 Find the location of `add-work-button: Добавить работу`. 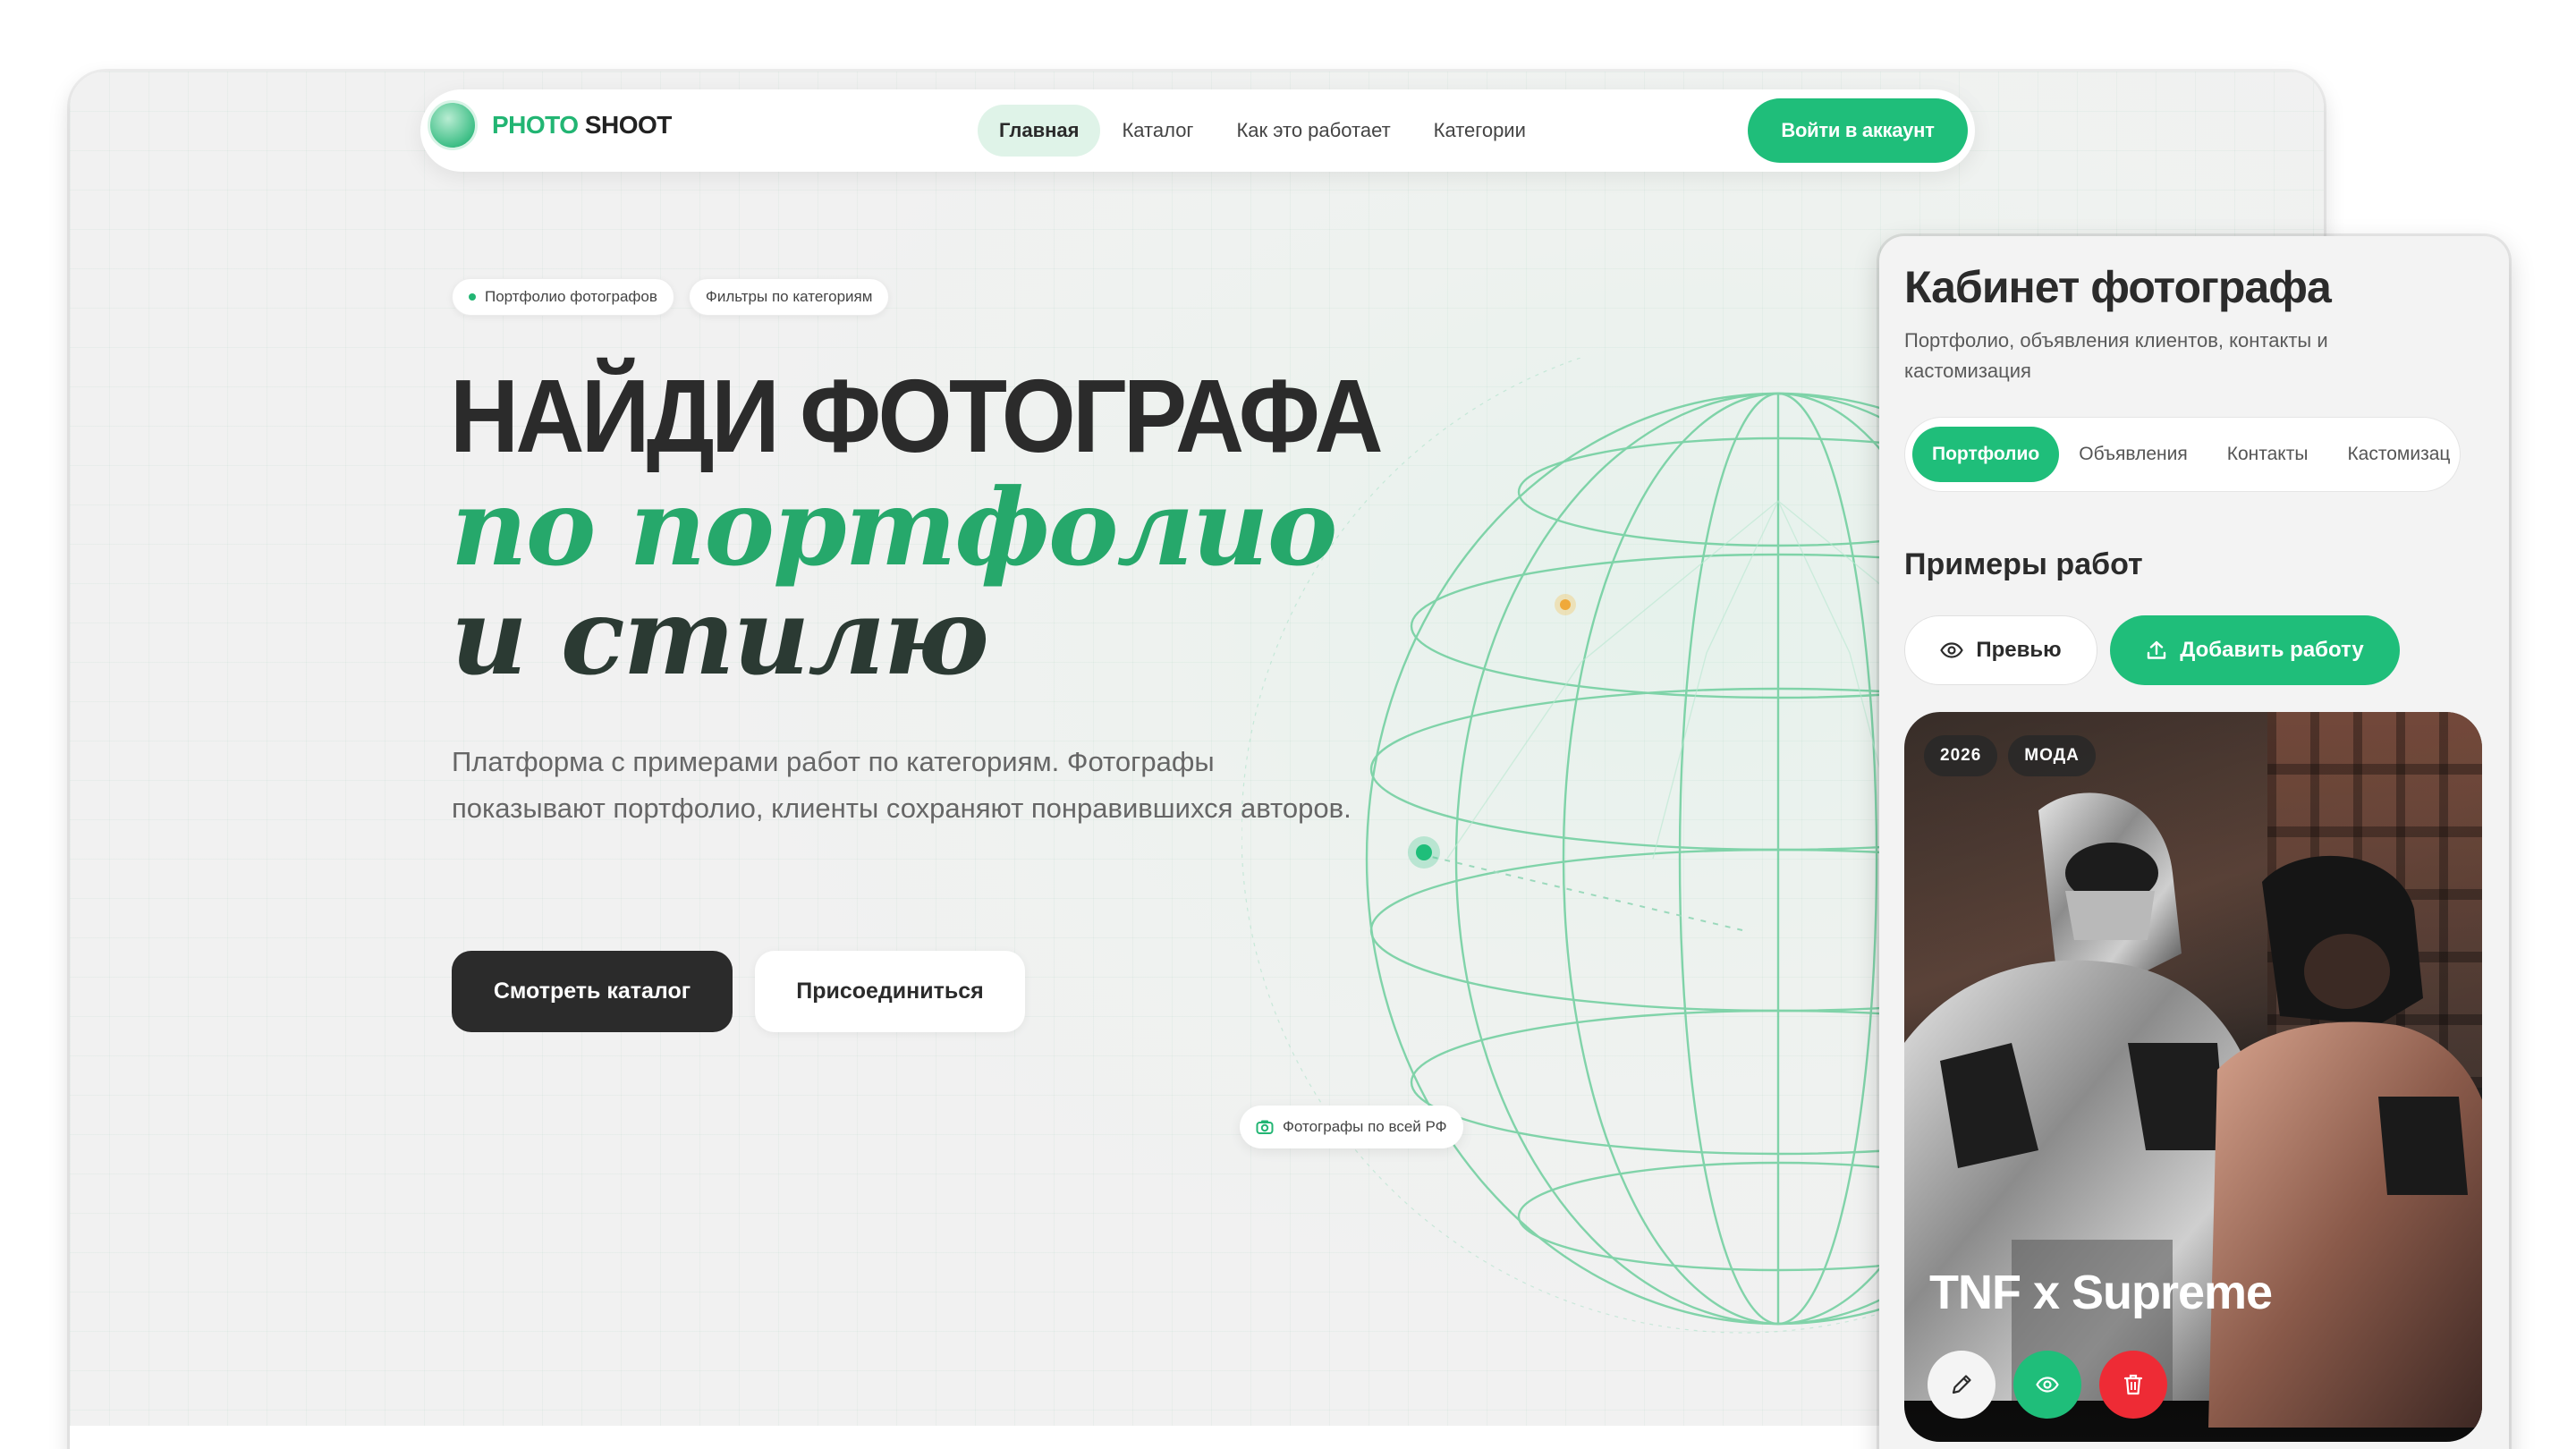

add-work-button: Добавить работу is located at coordinates (2255, 650).